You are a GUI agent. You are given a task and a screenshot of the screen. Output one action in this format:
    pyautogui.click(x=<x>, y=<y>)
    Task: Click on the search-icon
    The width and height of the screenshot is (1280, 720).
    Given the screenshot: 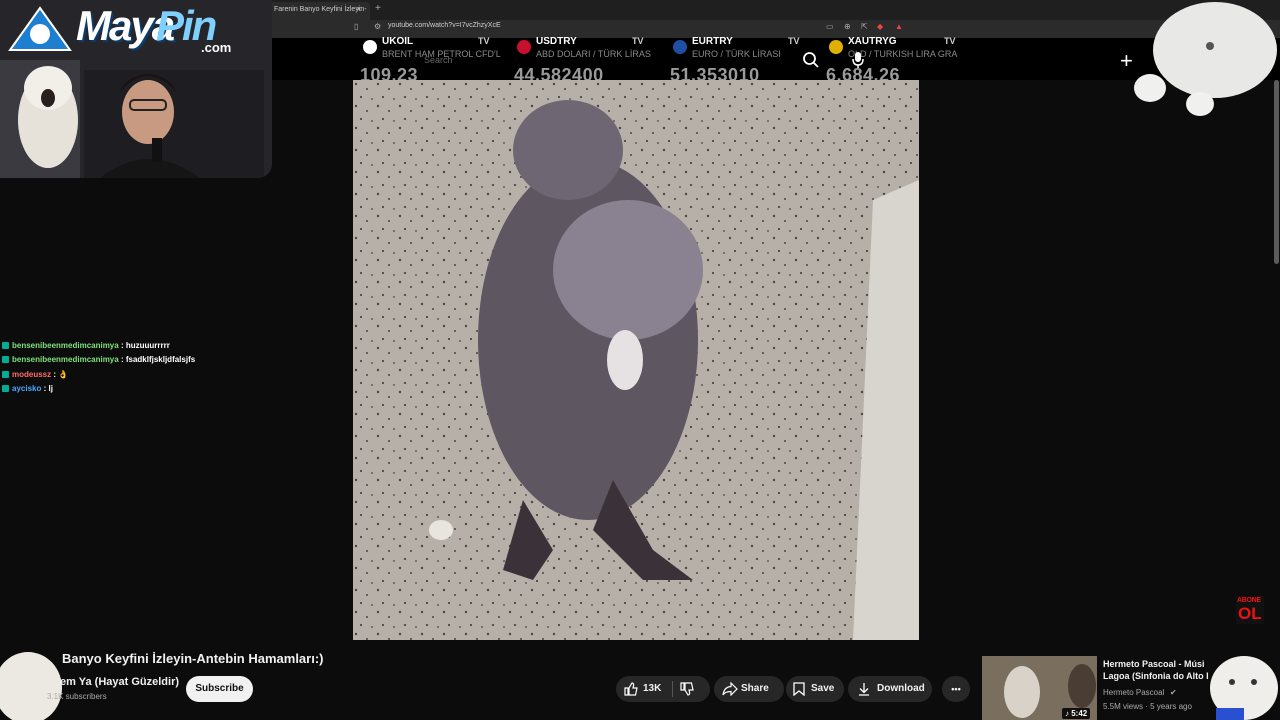 What is the action you would take?
    pyautogui.click(x=811, y=60)
    